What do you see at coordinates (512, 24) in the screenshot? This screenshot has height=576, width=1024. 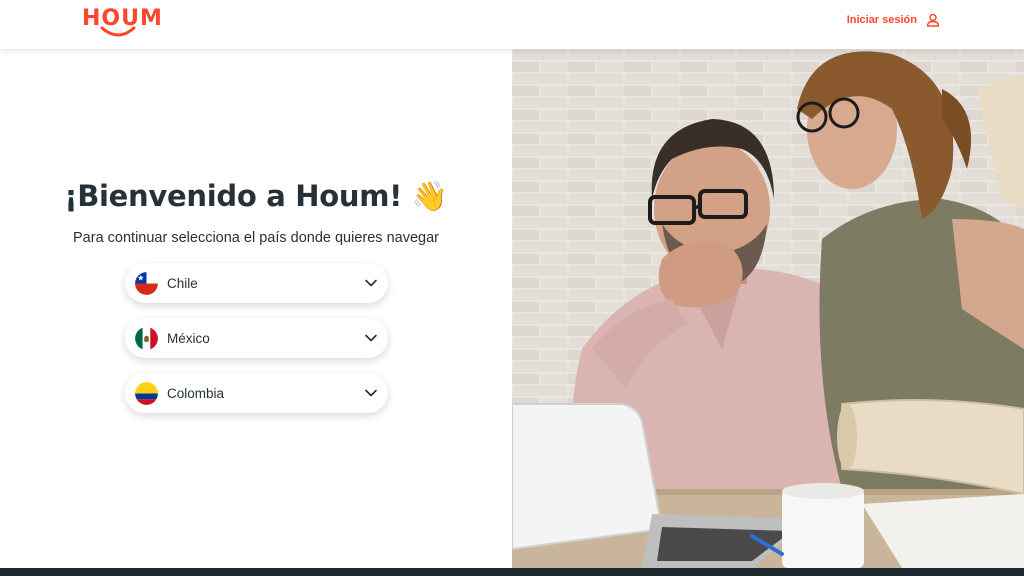 I see `top-header: HOUM Iniciar sesión` at bounding box center [512, 24].